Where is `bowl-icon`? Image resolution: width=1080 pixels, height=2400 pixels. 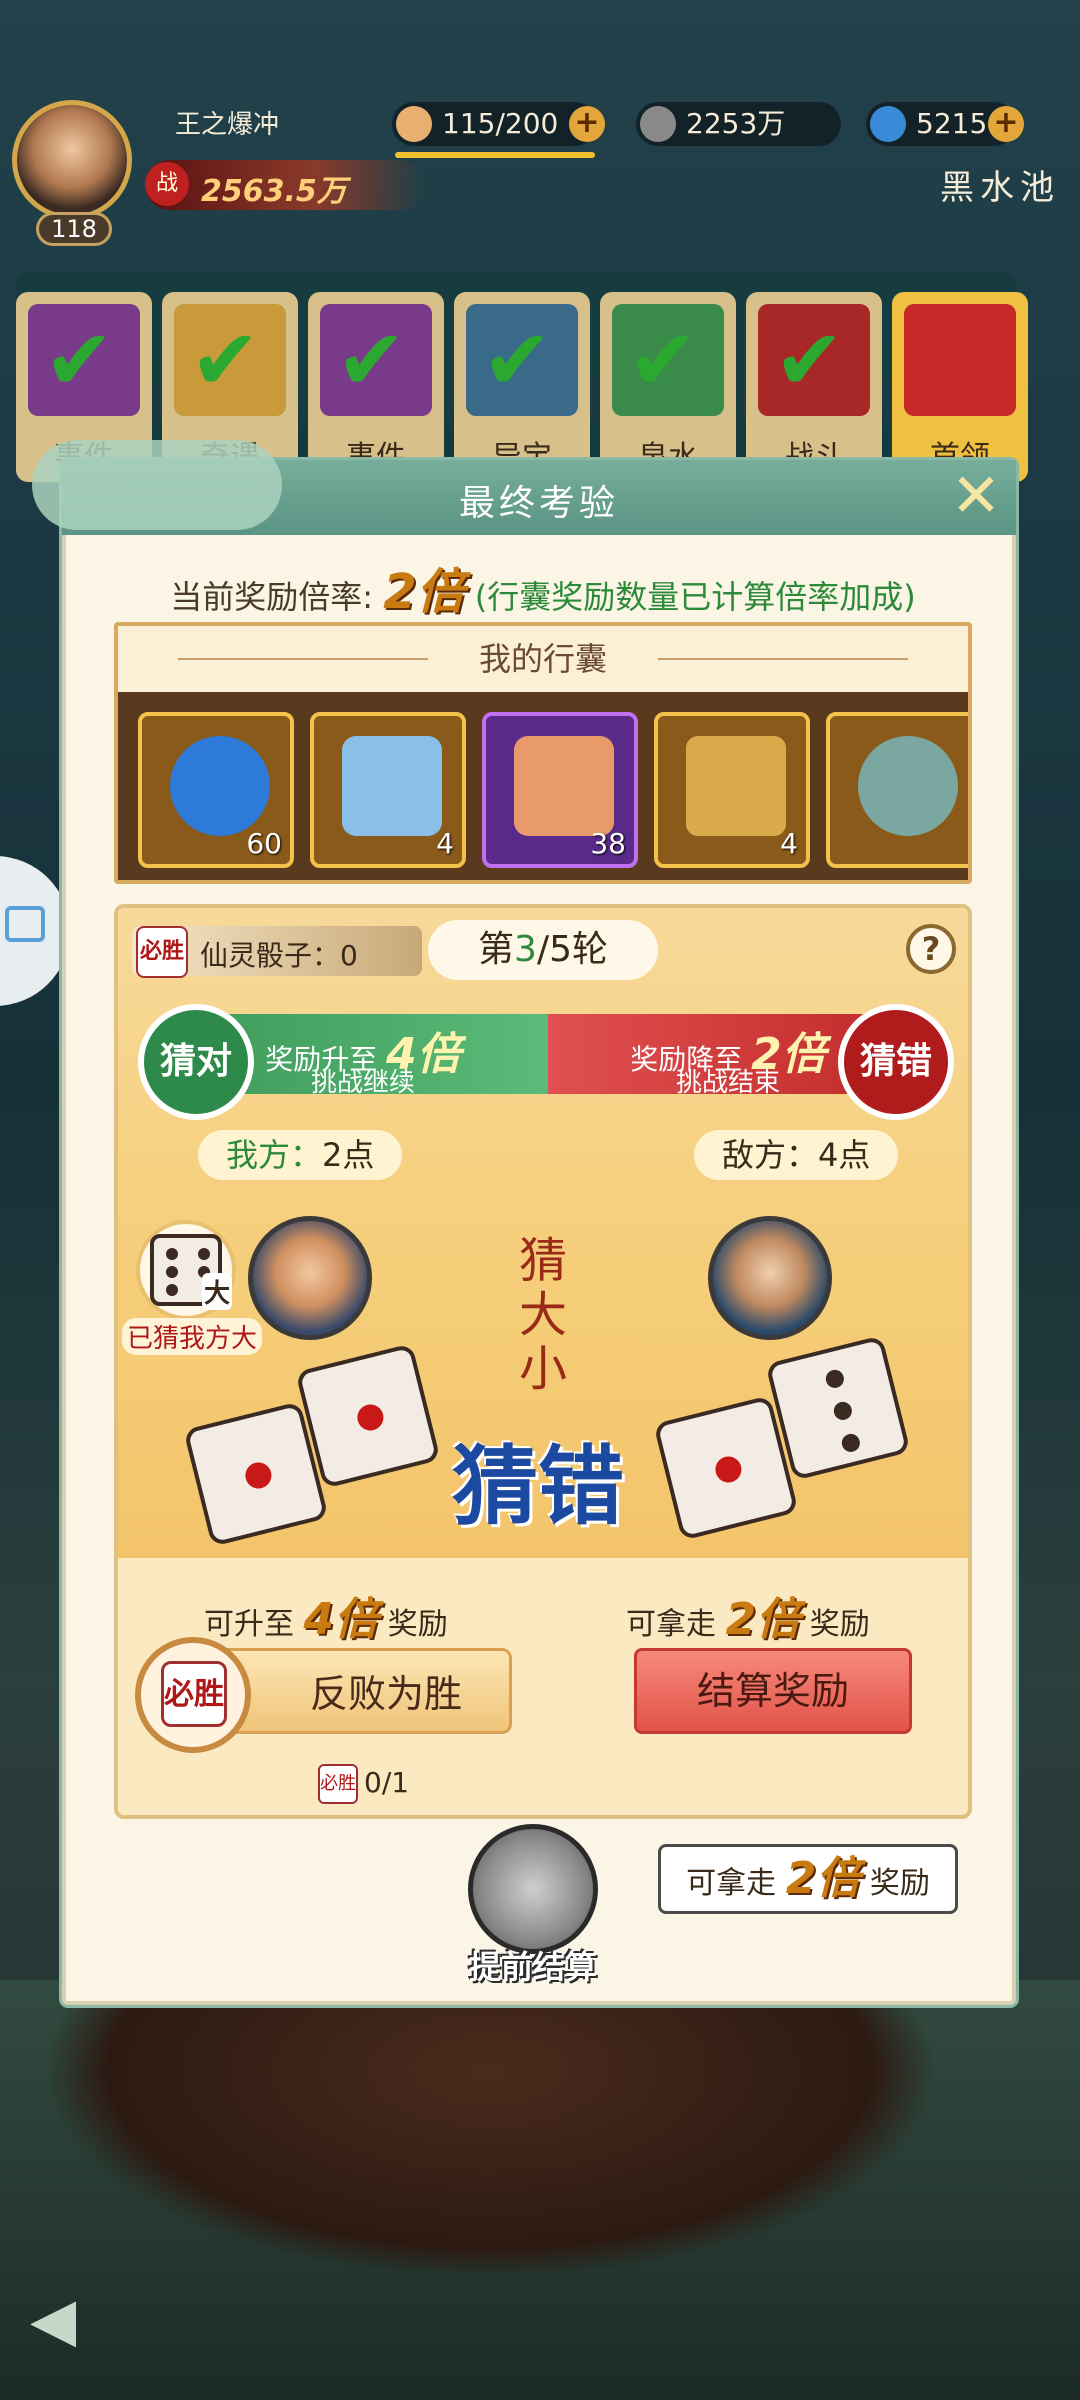
bowl-icon is located at coordinates (908, 786).